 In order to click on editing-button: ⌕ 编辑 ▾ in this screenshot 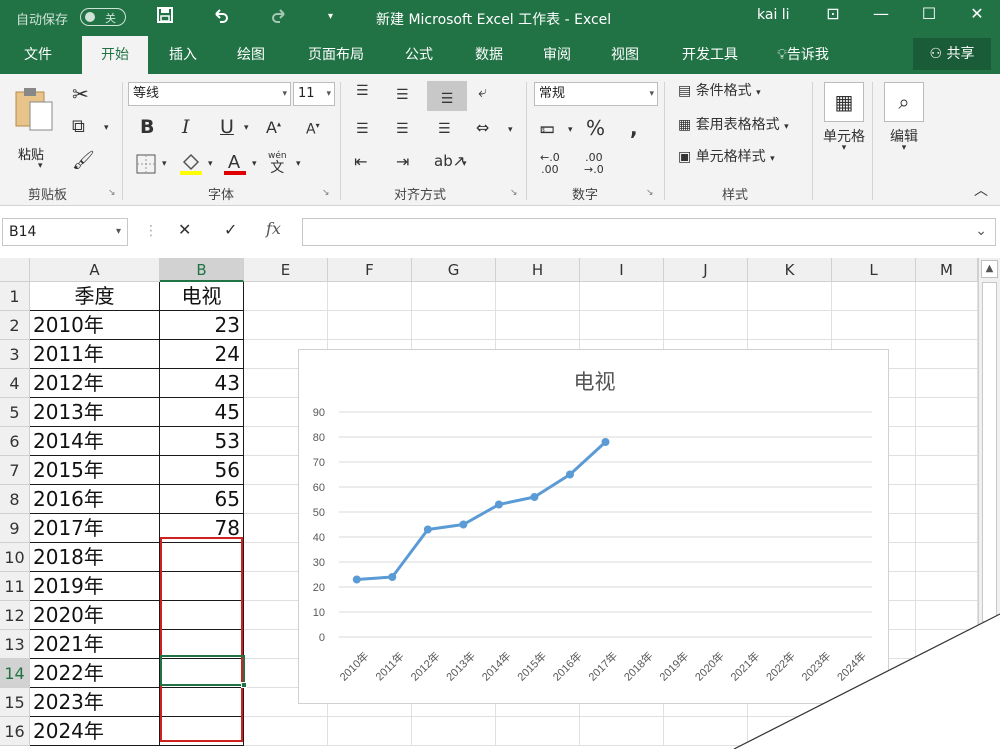, I will do `click(904, 117)`.